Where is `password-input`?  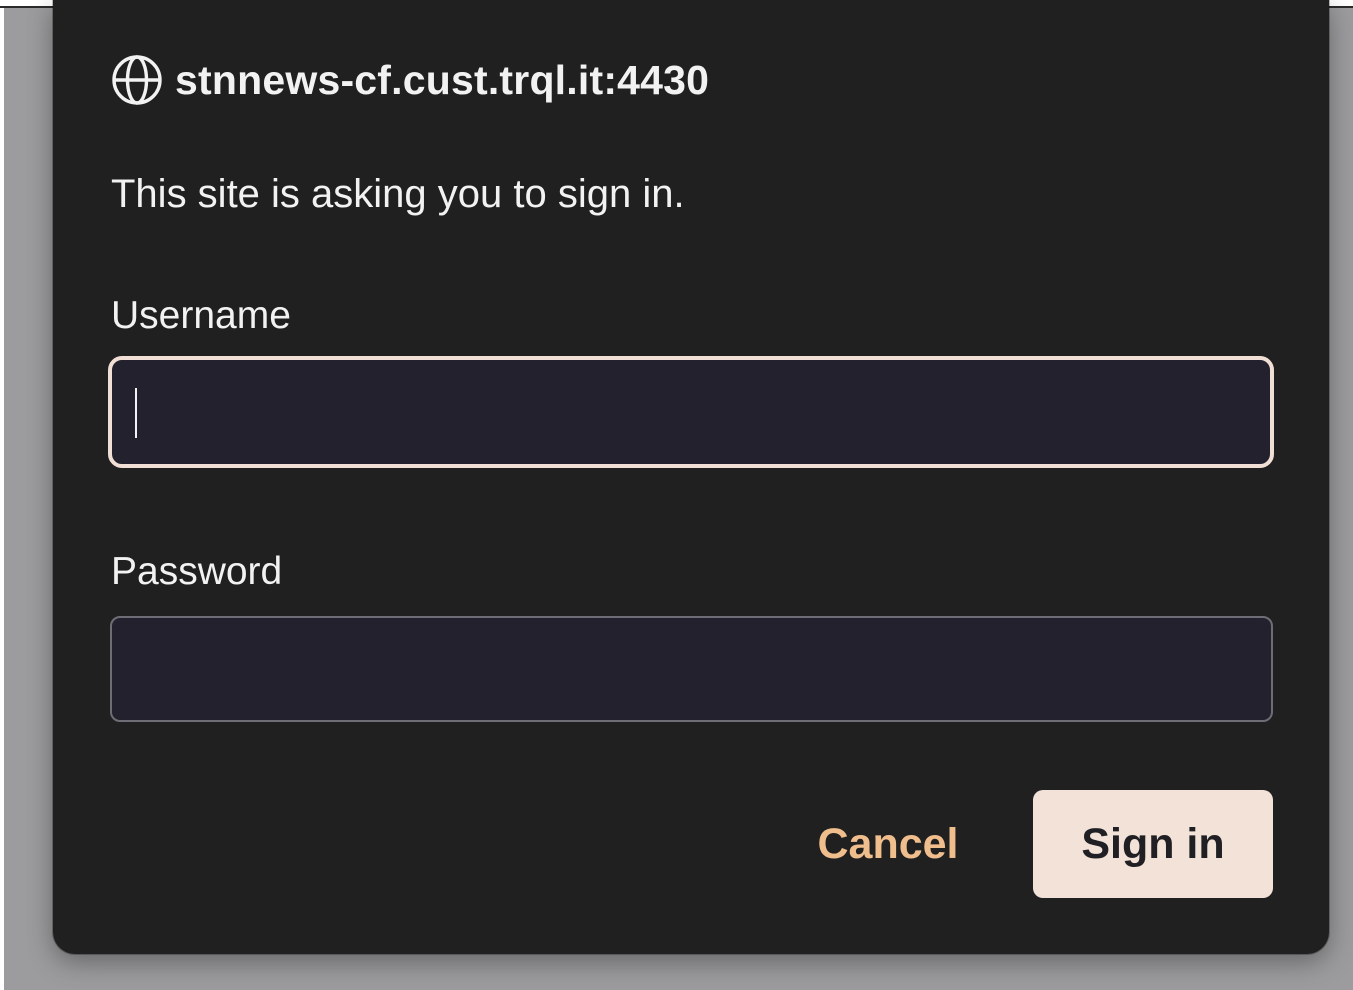
password-input is located at coordinates (691, 669).